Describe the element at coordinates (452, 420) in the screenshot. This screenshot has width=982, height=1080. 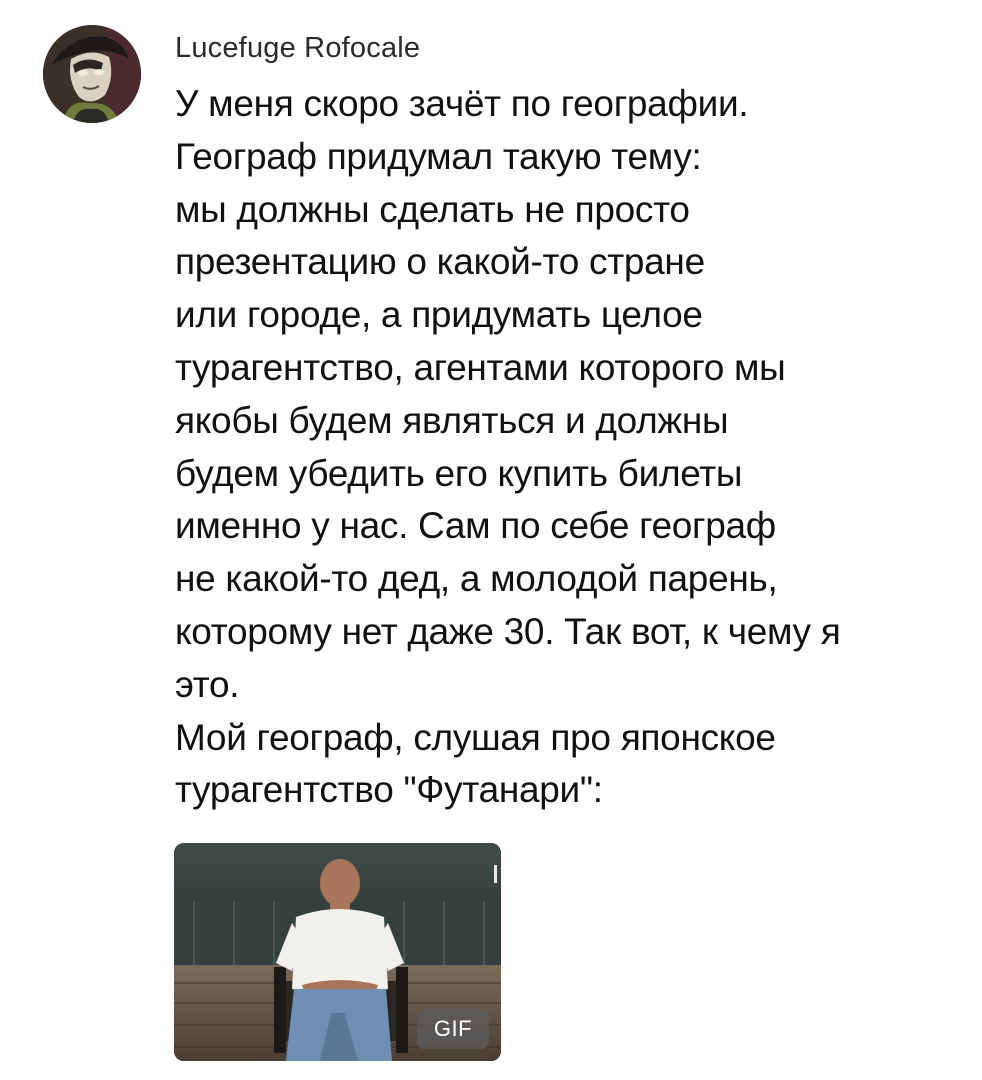
I see `comment-line: якобы будем являться и должны` at that location.